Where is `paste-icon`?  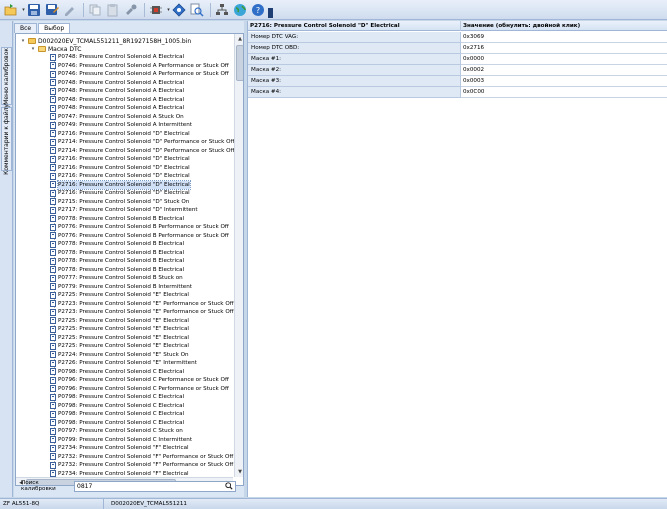
paste-icon is located at coordinates (113, 10).